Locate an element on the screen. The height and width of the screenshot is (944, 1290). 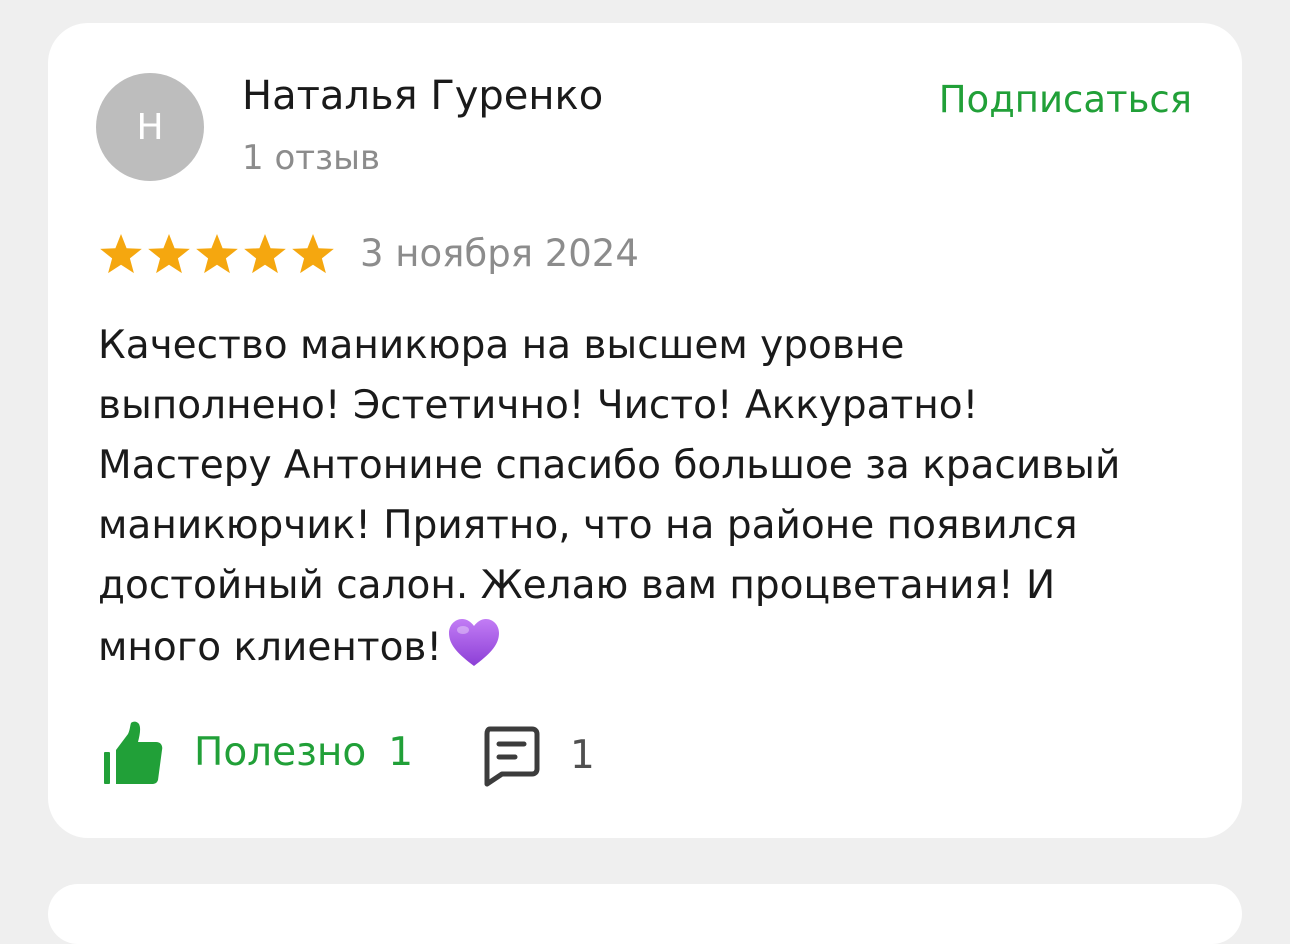
comments-button: 1 is located at coordinates (538, 756).